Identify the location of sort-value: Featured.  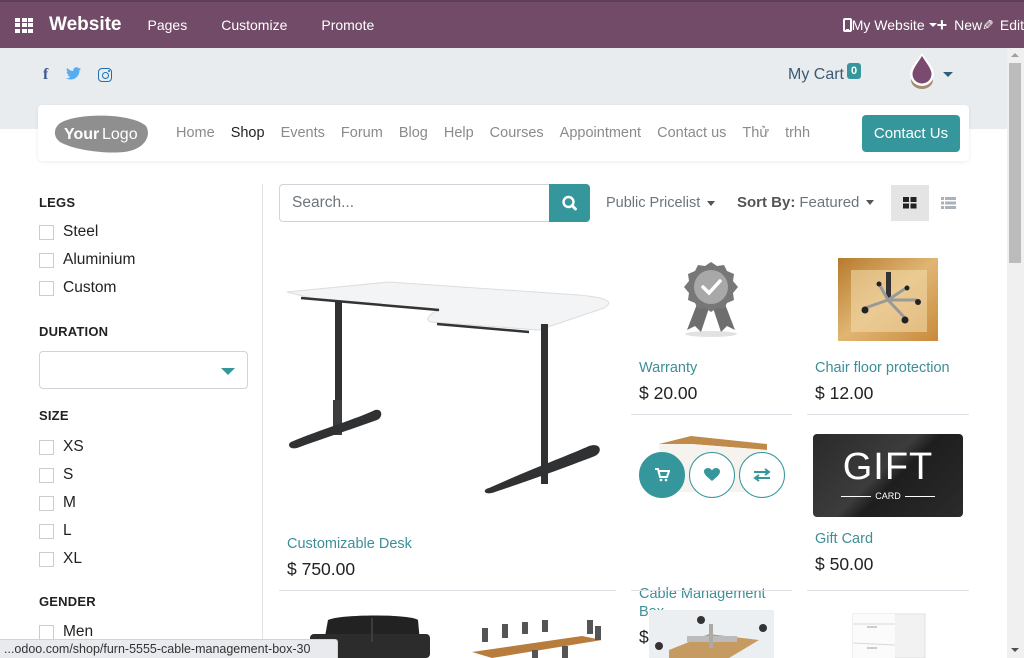
(829, 202).